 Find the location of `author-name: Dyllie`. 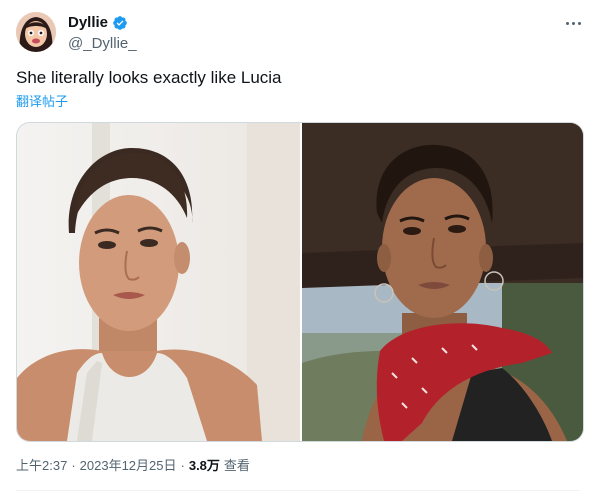

author-name: Dyllie is located at coordinates (88, 23).